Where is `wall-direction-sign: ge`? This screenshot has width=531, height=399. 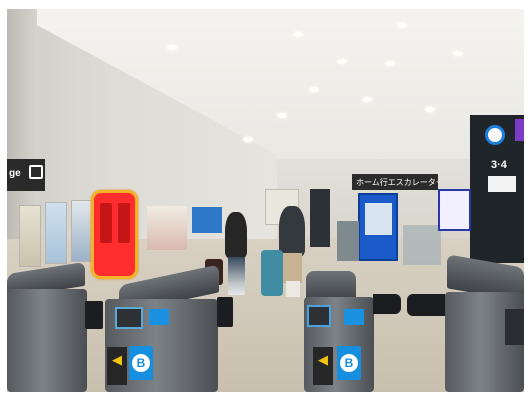
wall-direction-sign: ge is located at coordinates (26, 175).